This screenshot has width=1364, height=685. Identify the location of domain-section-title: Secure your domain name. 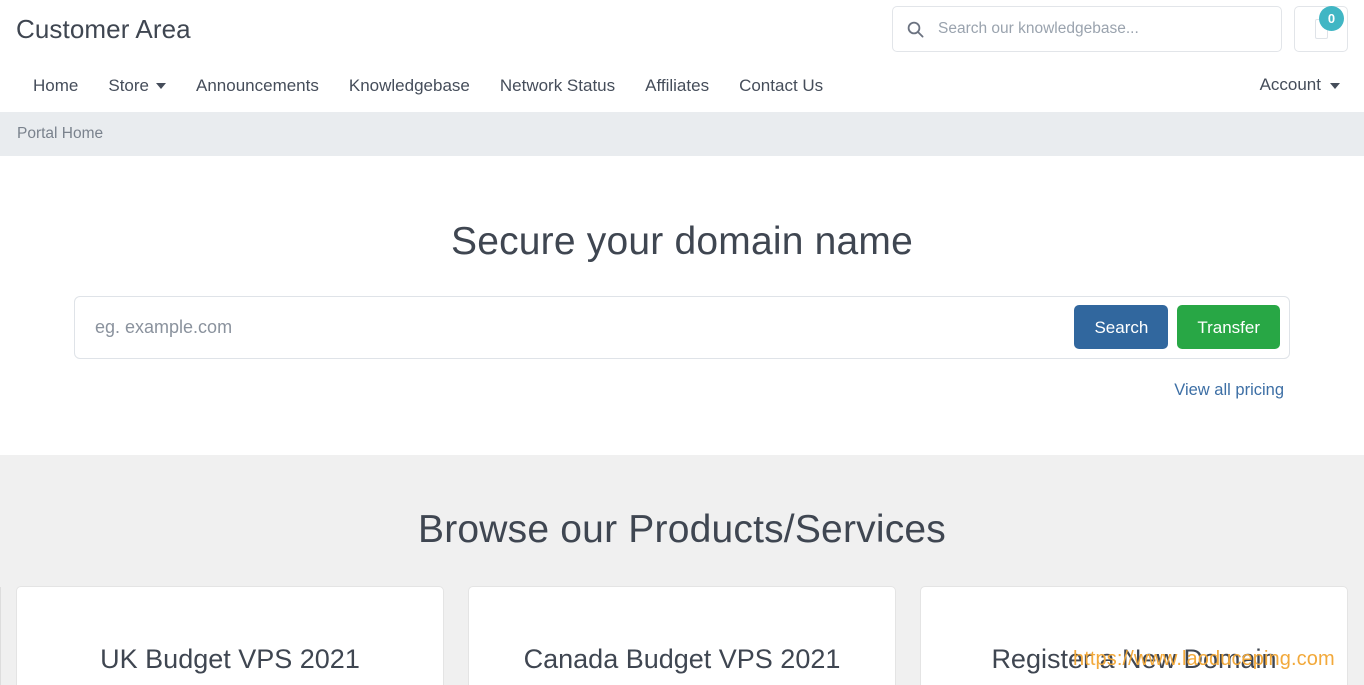
(681, 241).